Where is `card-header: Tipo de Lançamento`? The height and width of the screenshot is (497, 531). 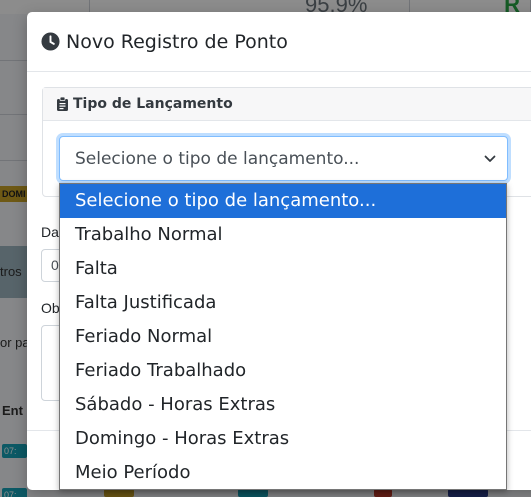 card-header: Tipo de Lançamento is located at coordinates (287, 104).